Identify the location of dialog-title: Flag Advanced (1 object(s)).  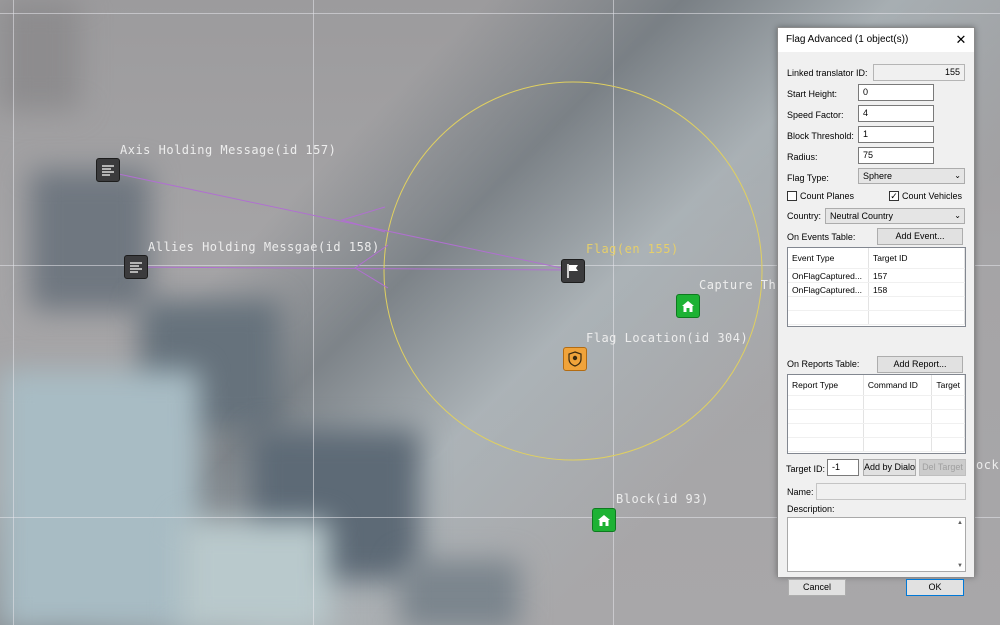
(847, 39).